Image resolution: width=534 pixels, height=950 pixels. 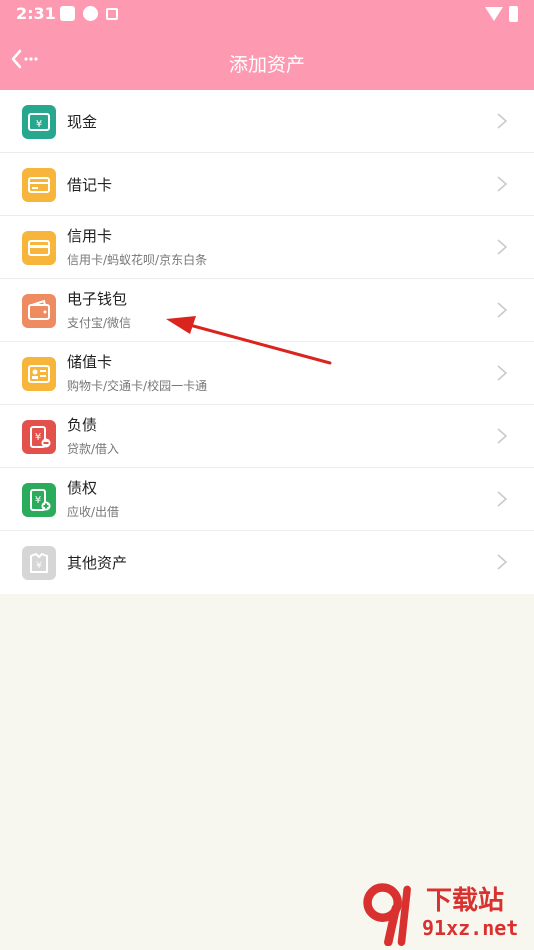 I want to click on item-title: 负债, so click(x=82, y=425).